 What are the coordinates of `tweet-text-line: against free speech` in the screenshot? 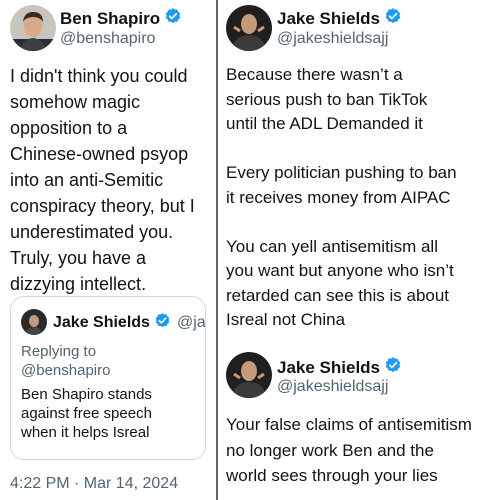 It's located at (86, 413).